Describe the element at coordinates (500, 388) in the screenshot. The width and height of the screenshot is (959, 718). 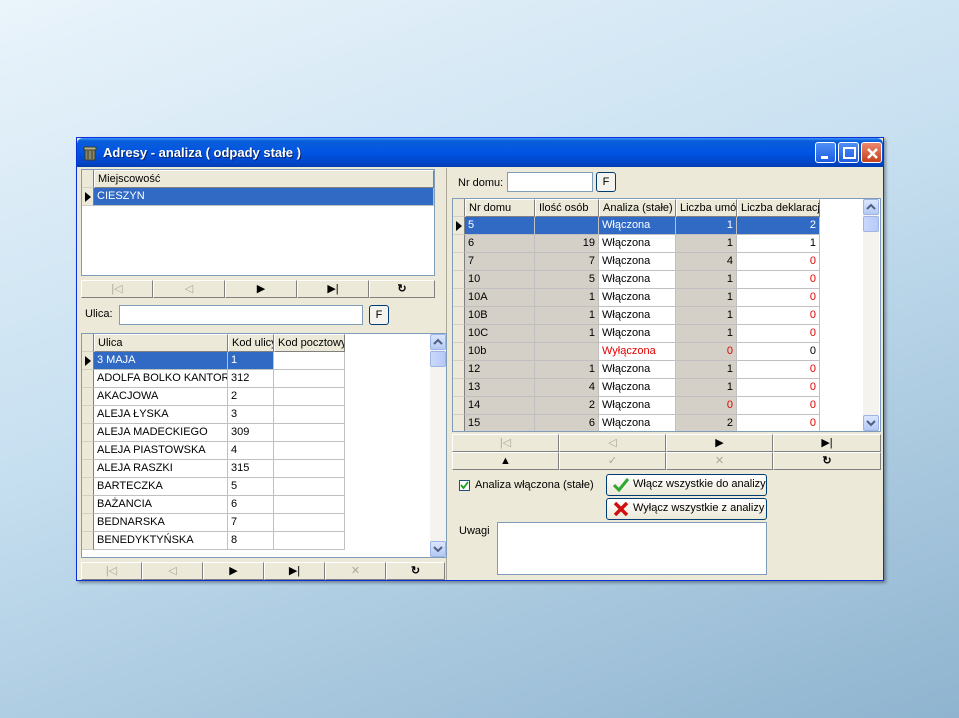
I see `dom-cell-nr: 13` at that location.